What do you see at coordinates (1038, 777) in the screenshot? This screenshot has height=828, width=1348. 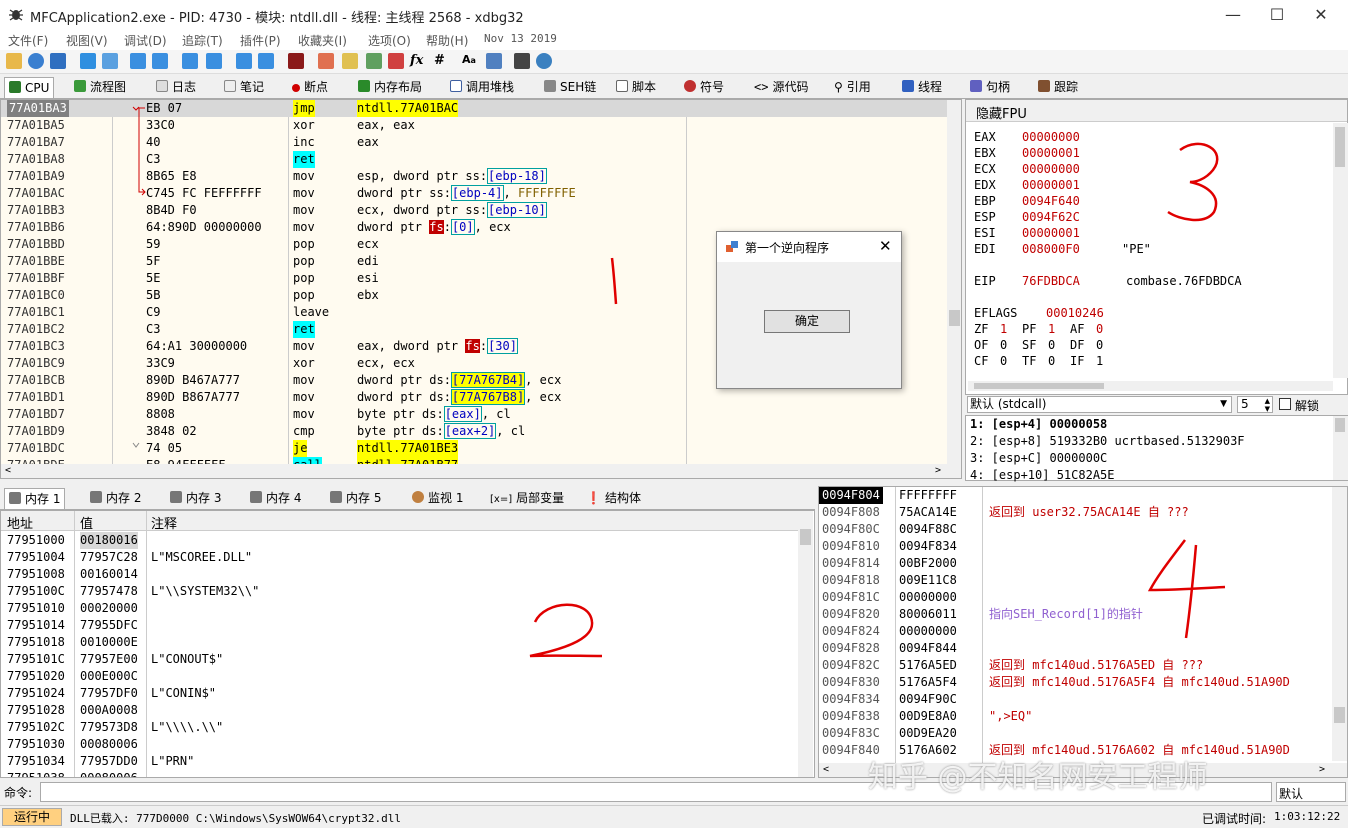 I see `watermark: 知乎 @不知名网安工程师` at bounding box center [1038, 777].